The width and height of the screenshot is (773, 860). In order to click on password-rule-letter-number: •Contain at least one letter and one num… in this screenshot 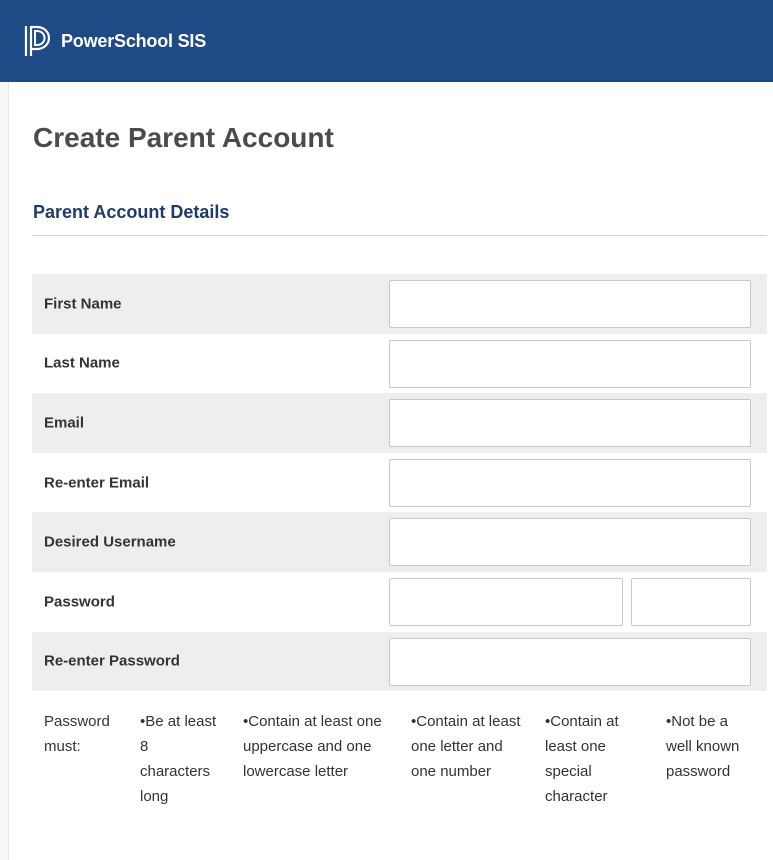, I will do `click(466, 746)`.